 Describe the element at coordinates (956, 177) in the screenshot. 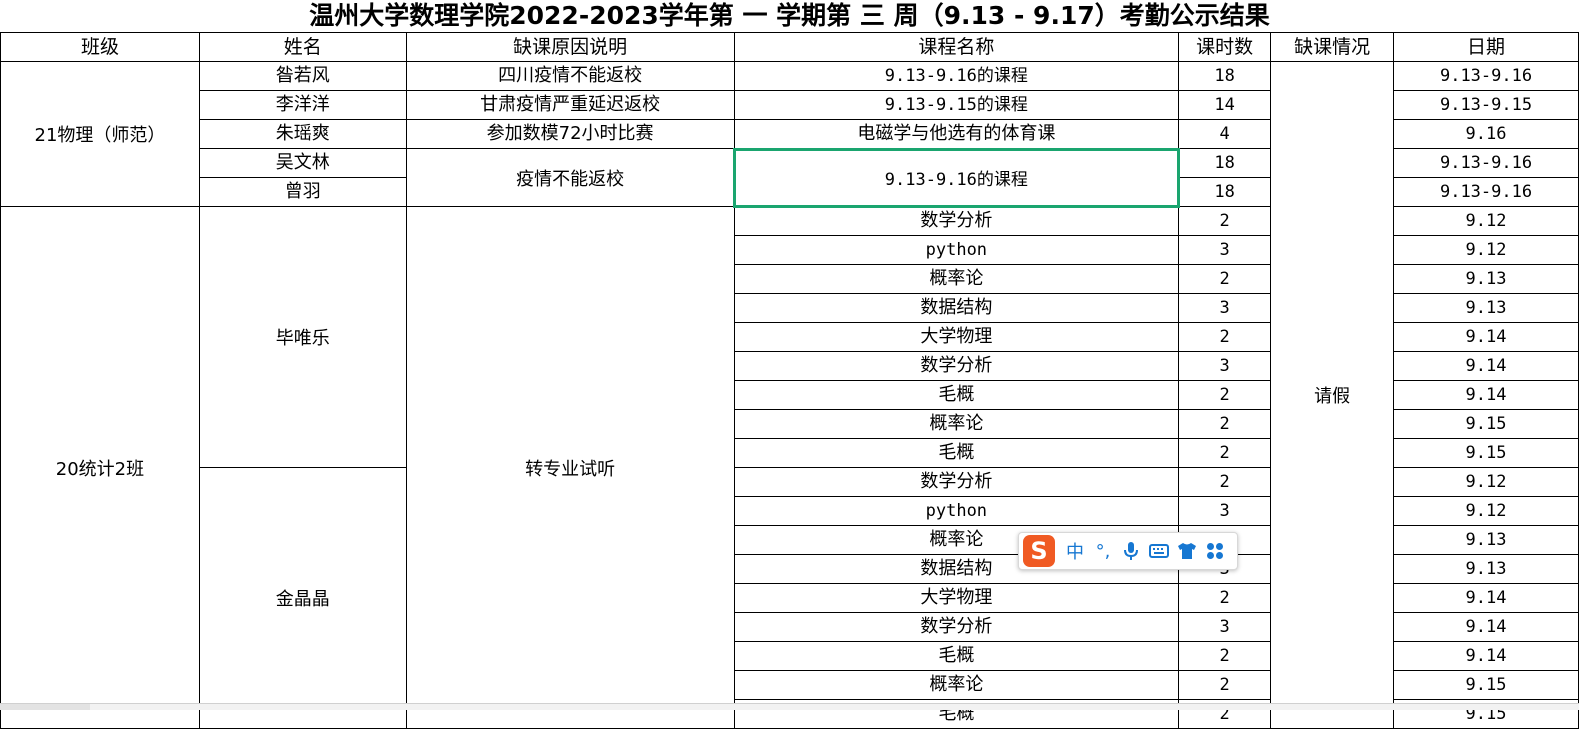

I see `course-cell-selected: 9.13-9.16的课程` at that location.